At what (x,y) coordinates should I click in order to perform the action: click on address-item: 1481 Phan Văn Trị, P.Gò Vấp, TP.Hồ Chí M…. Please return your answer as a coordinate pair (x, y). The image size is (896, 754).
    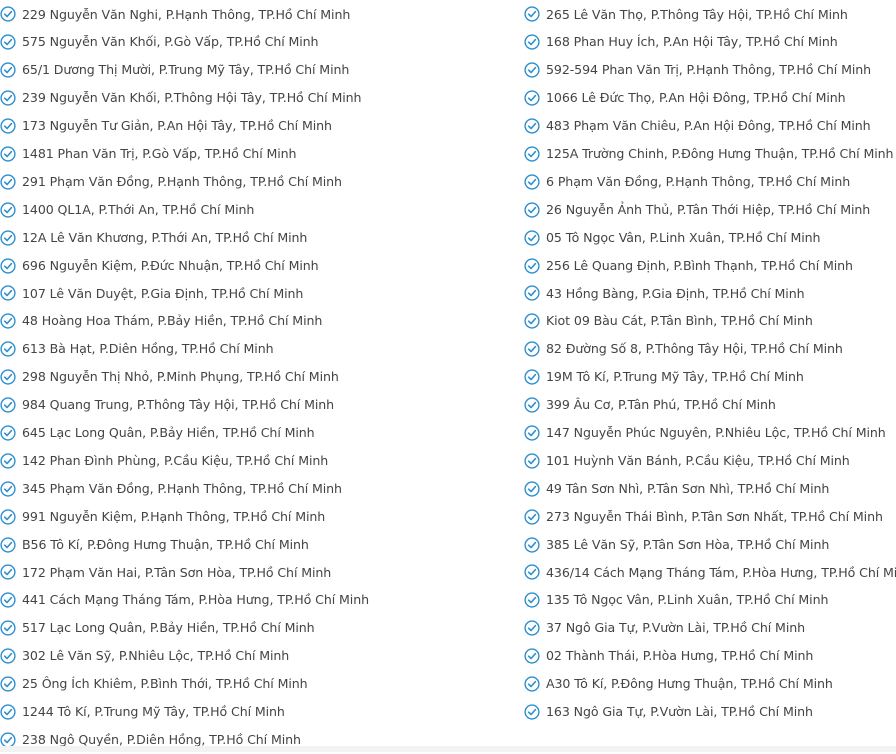
    Looking at the image, I should click on (148, 154).